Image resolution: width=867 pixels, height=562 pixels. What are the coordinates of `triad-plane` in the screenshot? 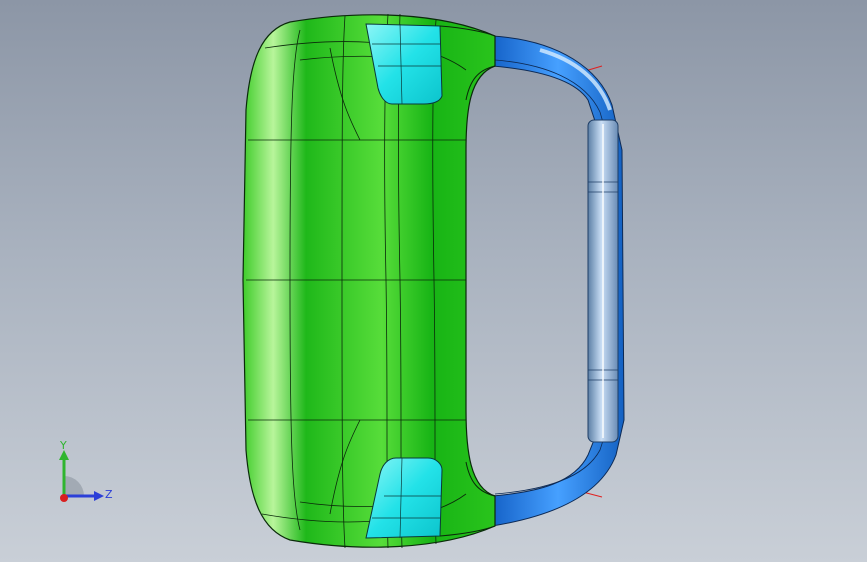 It's located at (74, 486).